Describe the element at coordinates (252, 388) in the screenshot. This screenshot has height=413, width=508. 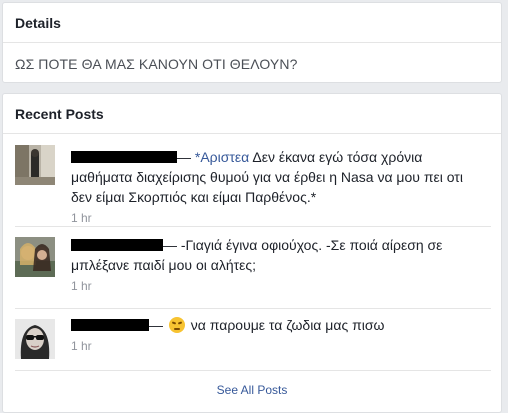
I see `see-all-posts-link: See All Posts` at that location.